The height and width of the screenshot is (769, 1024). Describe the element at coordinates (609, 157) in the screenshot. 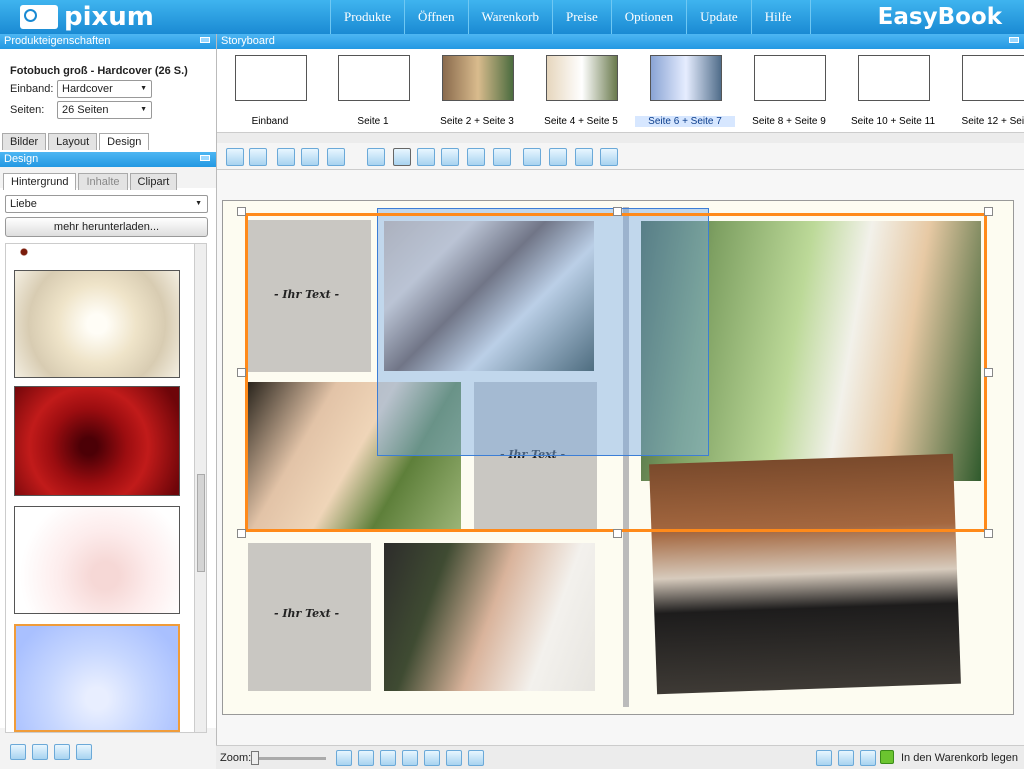

I see `wrench-icon` at that location.